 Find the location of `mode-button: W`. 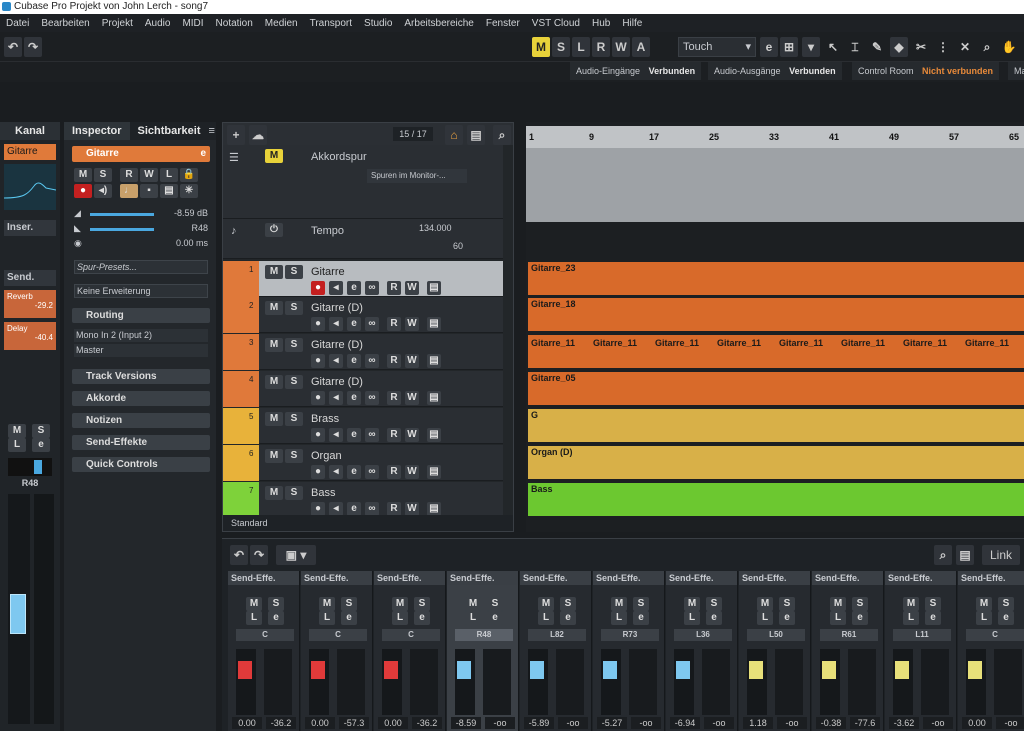

mode-button: W is located at coordinates (621, 47).